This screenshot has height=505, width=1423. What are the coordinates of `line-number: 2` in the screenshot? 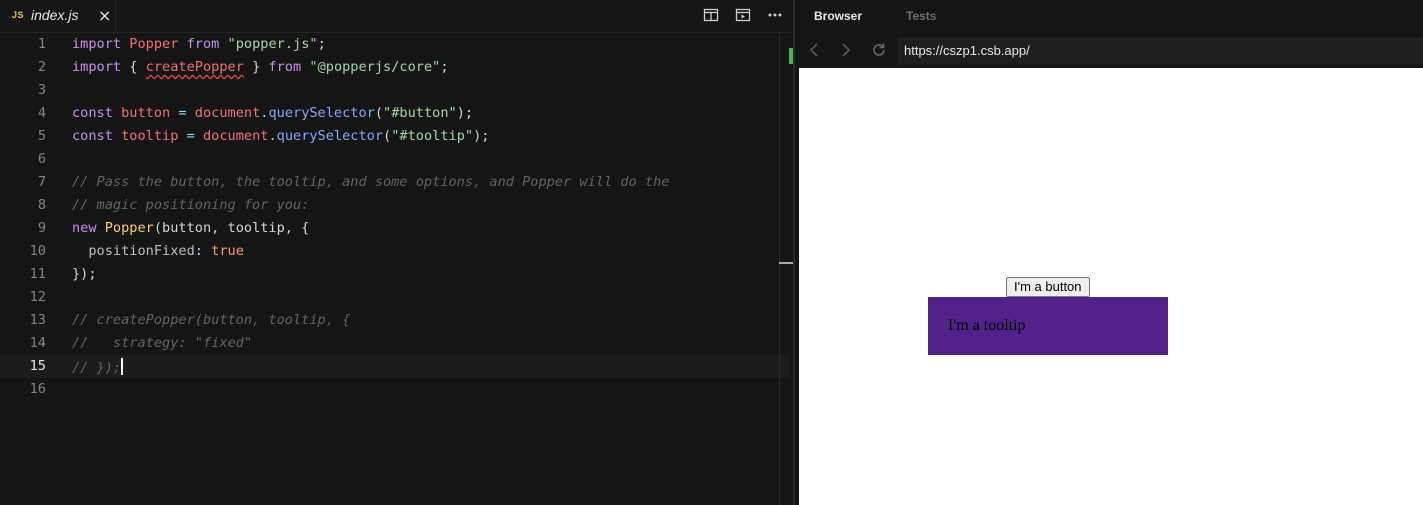 It's located at (41, 67).